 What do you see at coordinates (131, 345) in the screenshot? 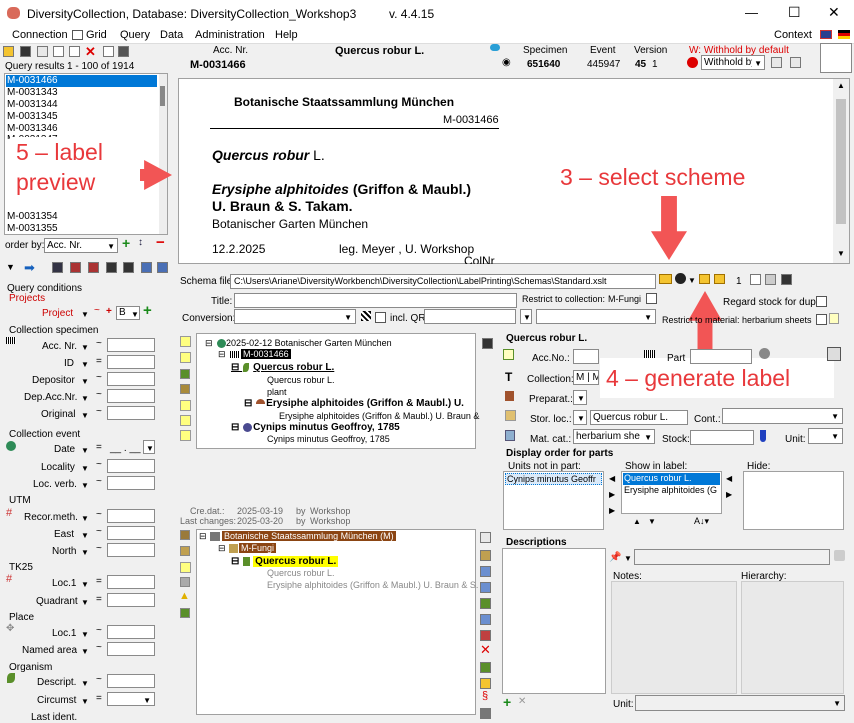
I see `acc-nr-input` at bounding box center [131, 345].